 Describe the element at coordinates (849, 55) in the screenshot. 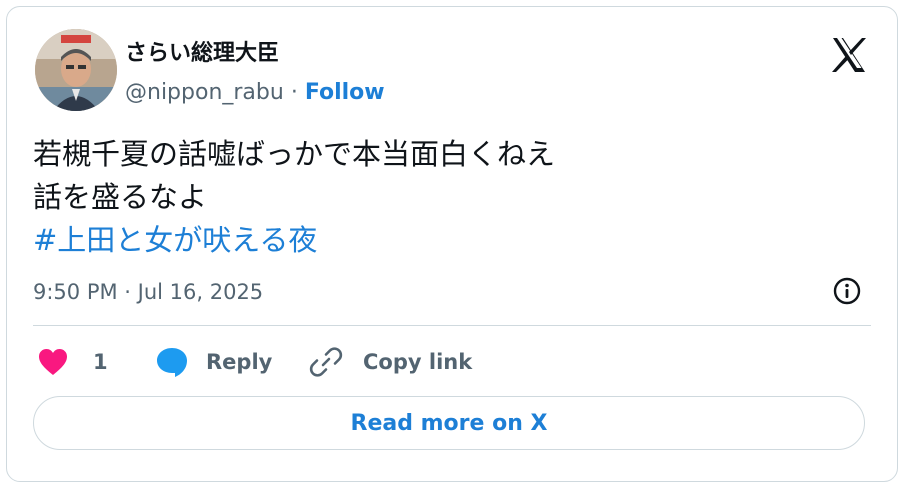

I see `x-logo-icon` at that location.